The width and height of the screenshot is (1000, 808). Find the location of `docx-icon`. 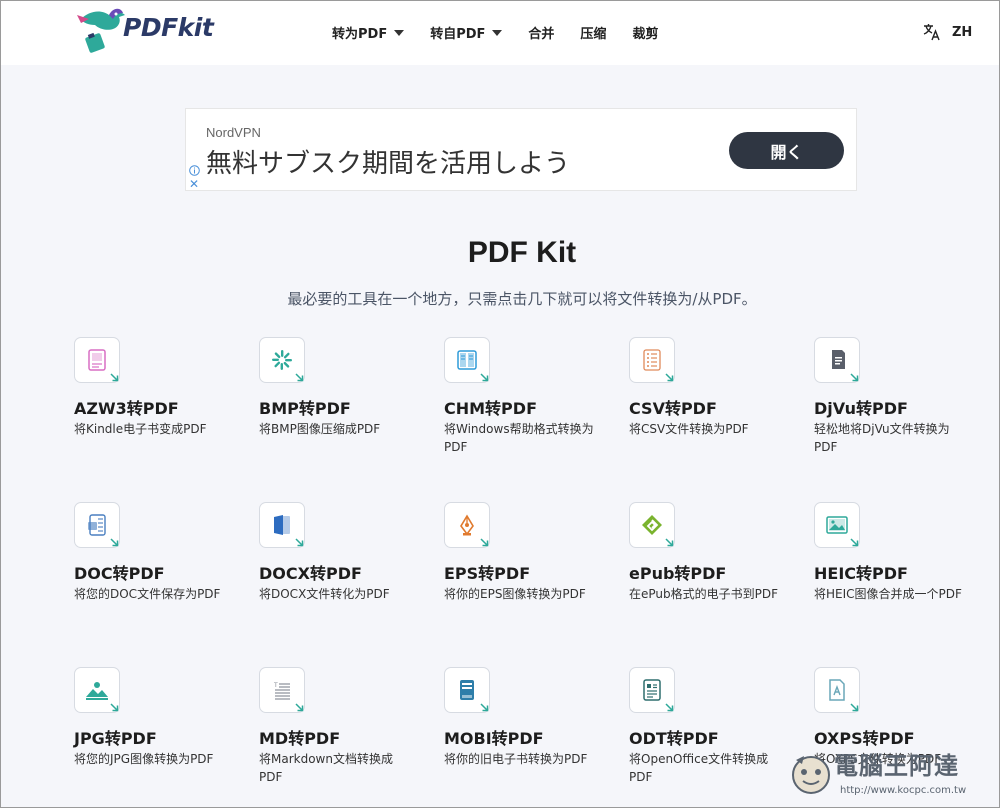

docx-icon is located at coordinates (282, 525).